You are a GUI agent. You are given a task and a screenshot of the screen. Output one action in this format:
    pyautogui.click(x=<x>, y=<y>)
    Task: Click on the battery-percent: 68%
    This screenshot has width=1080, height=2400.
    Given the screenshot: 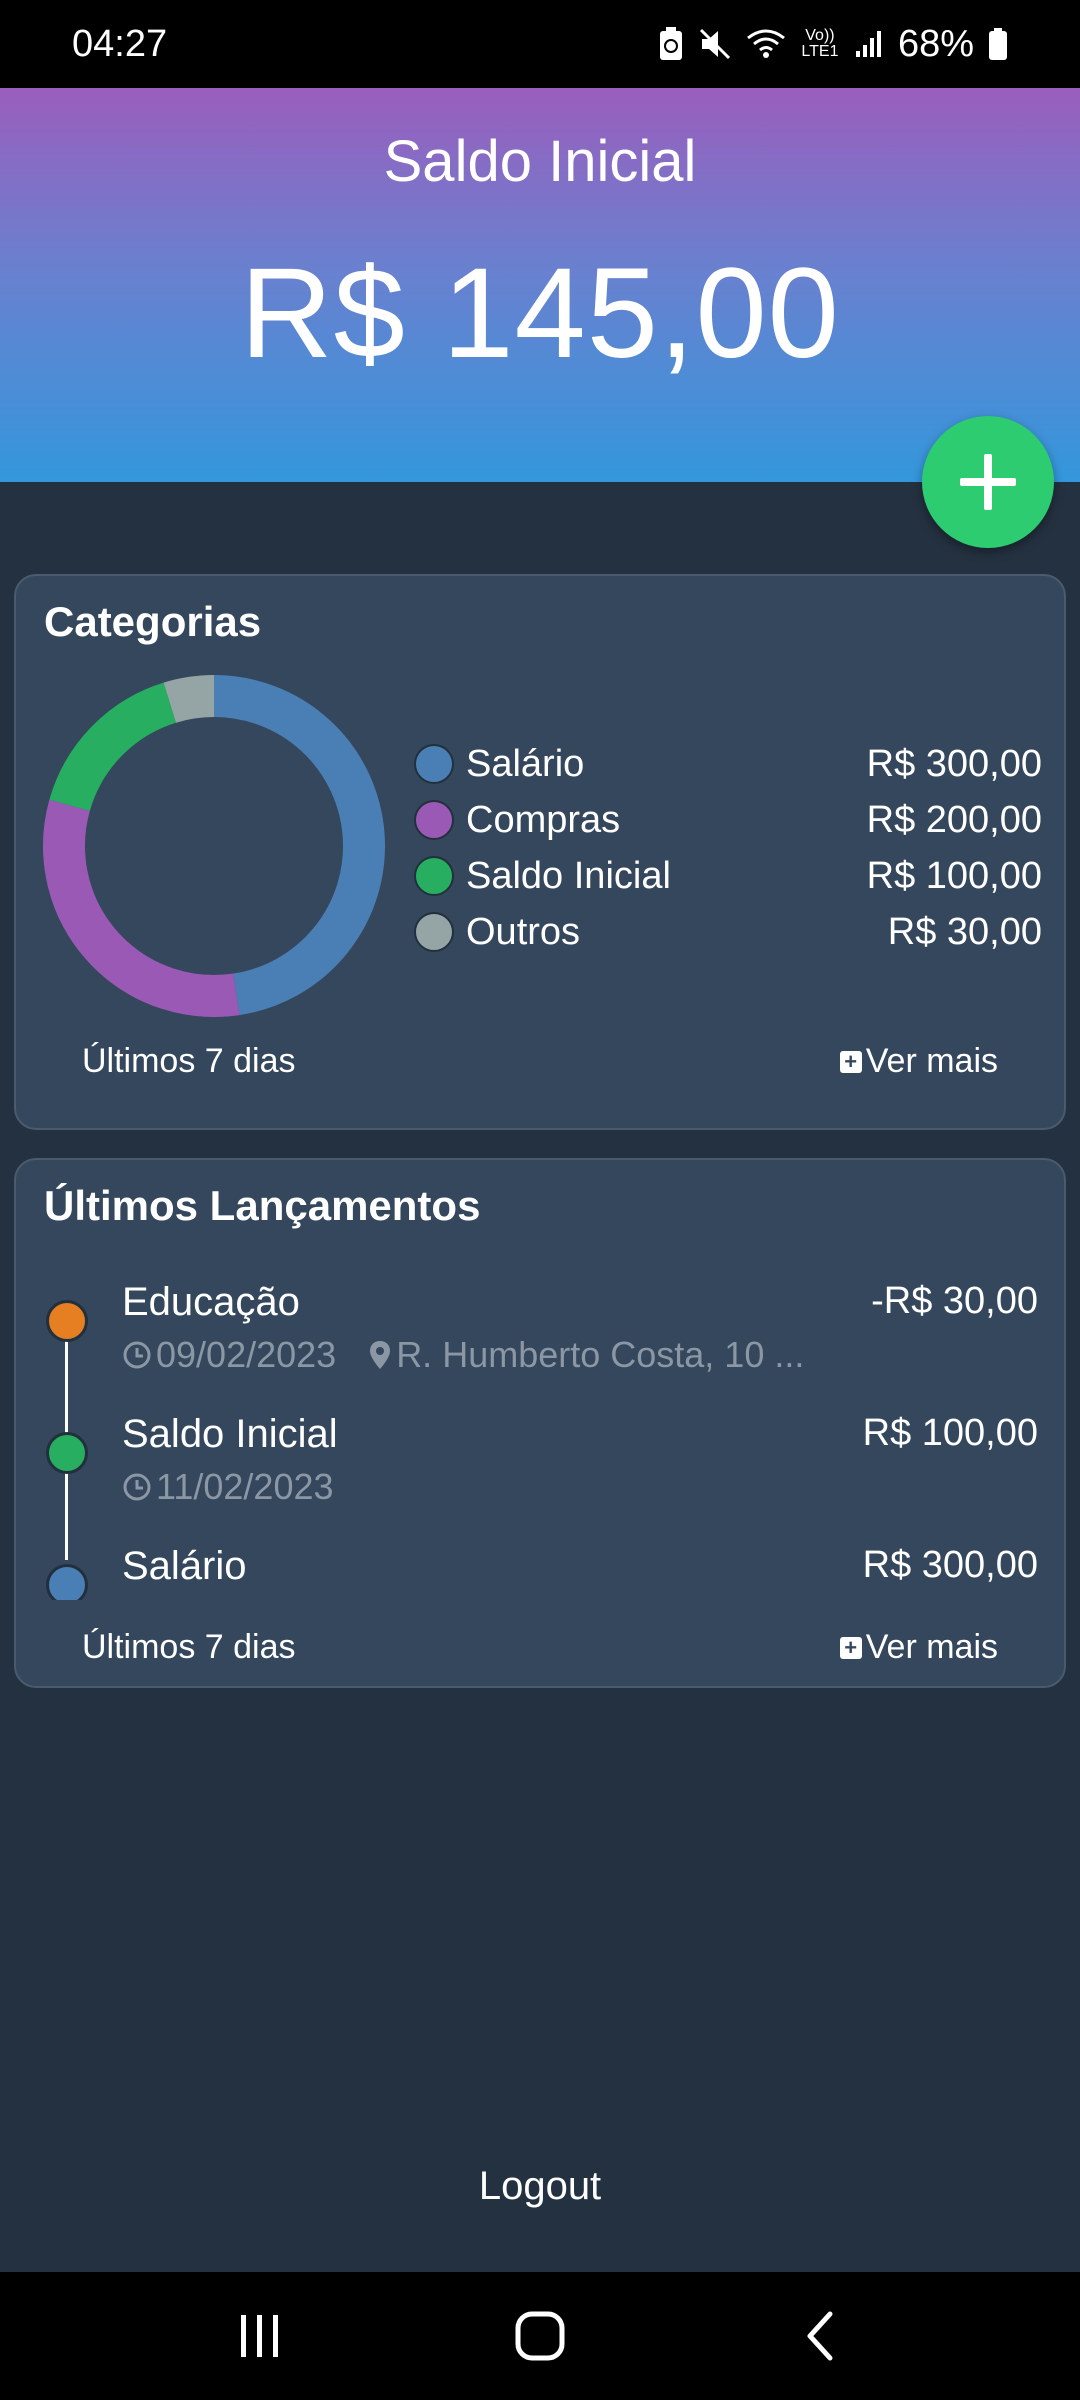 What is the action you would take?
    pyautogui.click(x=935, y=43)
    